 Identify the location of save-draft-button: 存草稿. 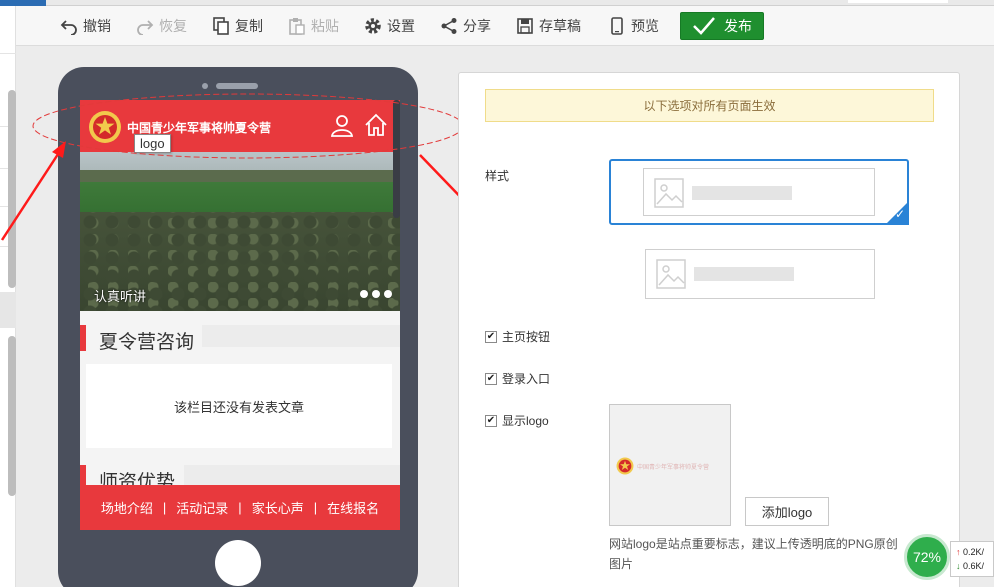
(548, 26).